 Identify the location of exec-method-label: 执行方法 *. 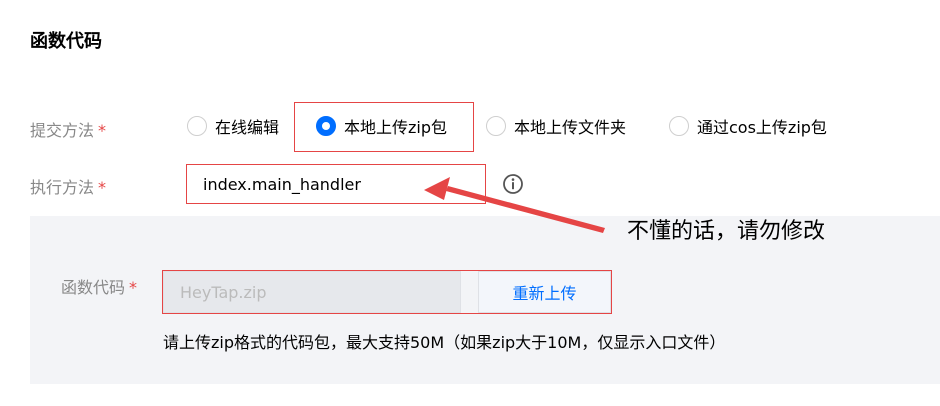
(68, 186).